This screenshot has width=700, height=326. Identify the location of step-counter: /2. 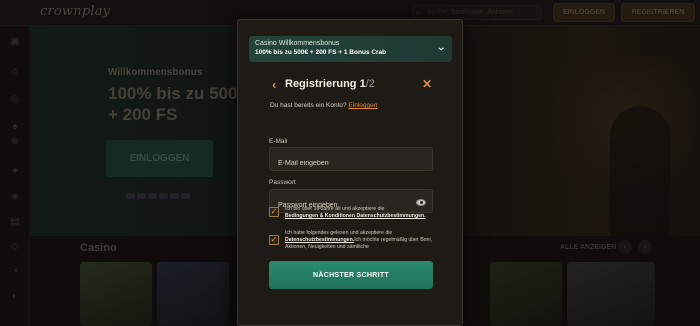
(370, 84).